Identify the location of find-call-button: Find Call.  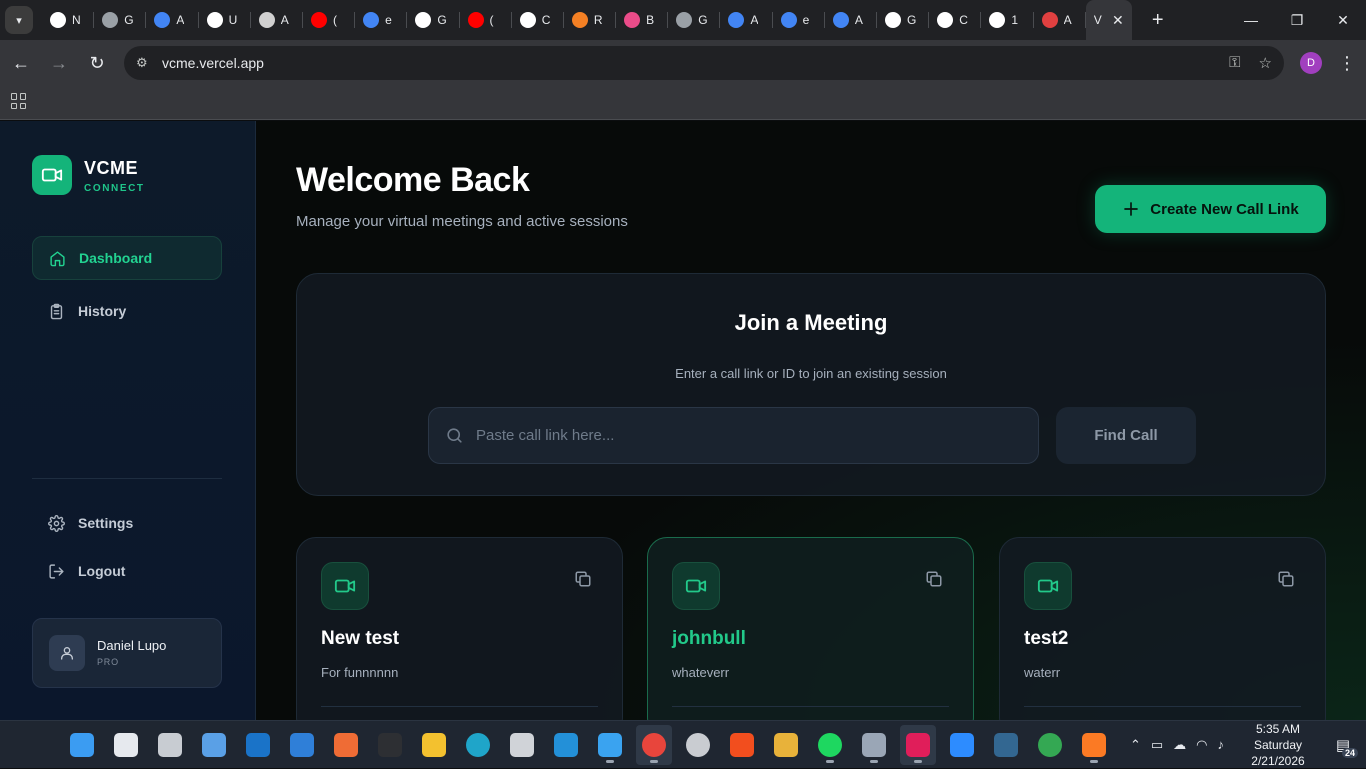
(1126, 435).